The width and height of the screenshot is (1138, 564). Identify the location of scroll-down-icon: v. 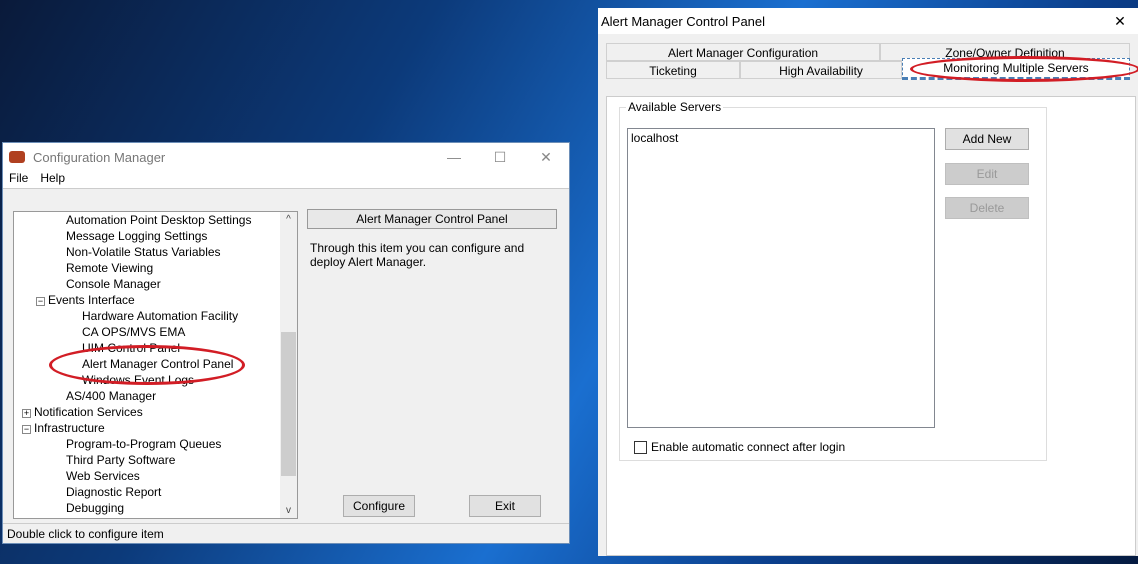
(288, 510).